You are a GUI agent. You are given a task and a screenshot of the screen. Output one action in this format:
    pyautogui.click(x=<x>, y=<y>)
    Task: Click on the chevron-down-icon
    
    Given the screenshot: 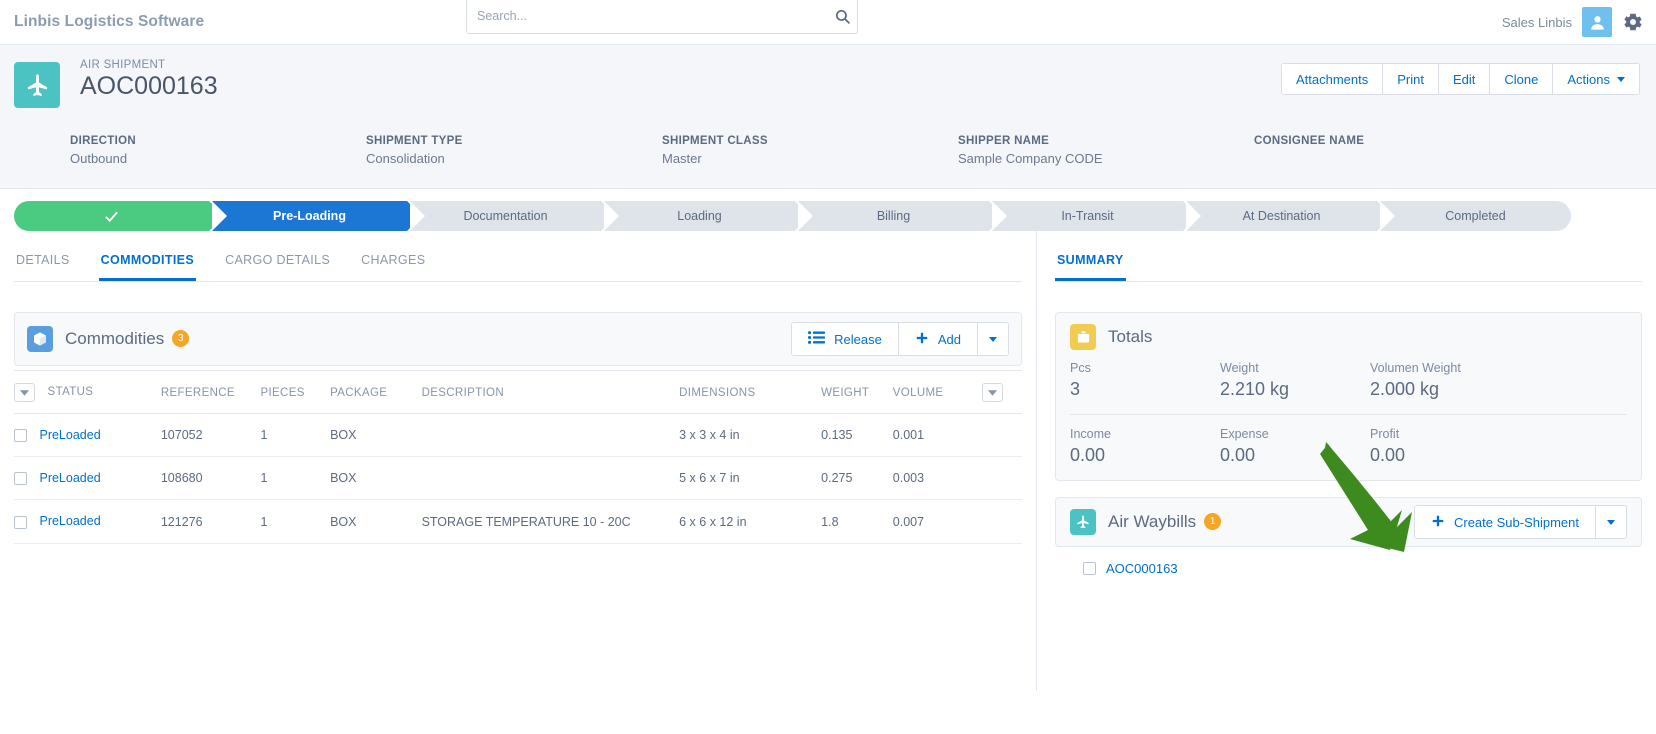 What is the action you would take?
    pyautogui.click(x=1611, y=522)
    